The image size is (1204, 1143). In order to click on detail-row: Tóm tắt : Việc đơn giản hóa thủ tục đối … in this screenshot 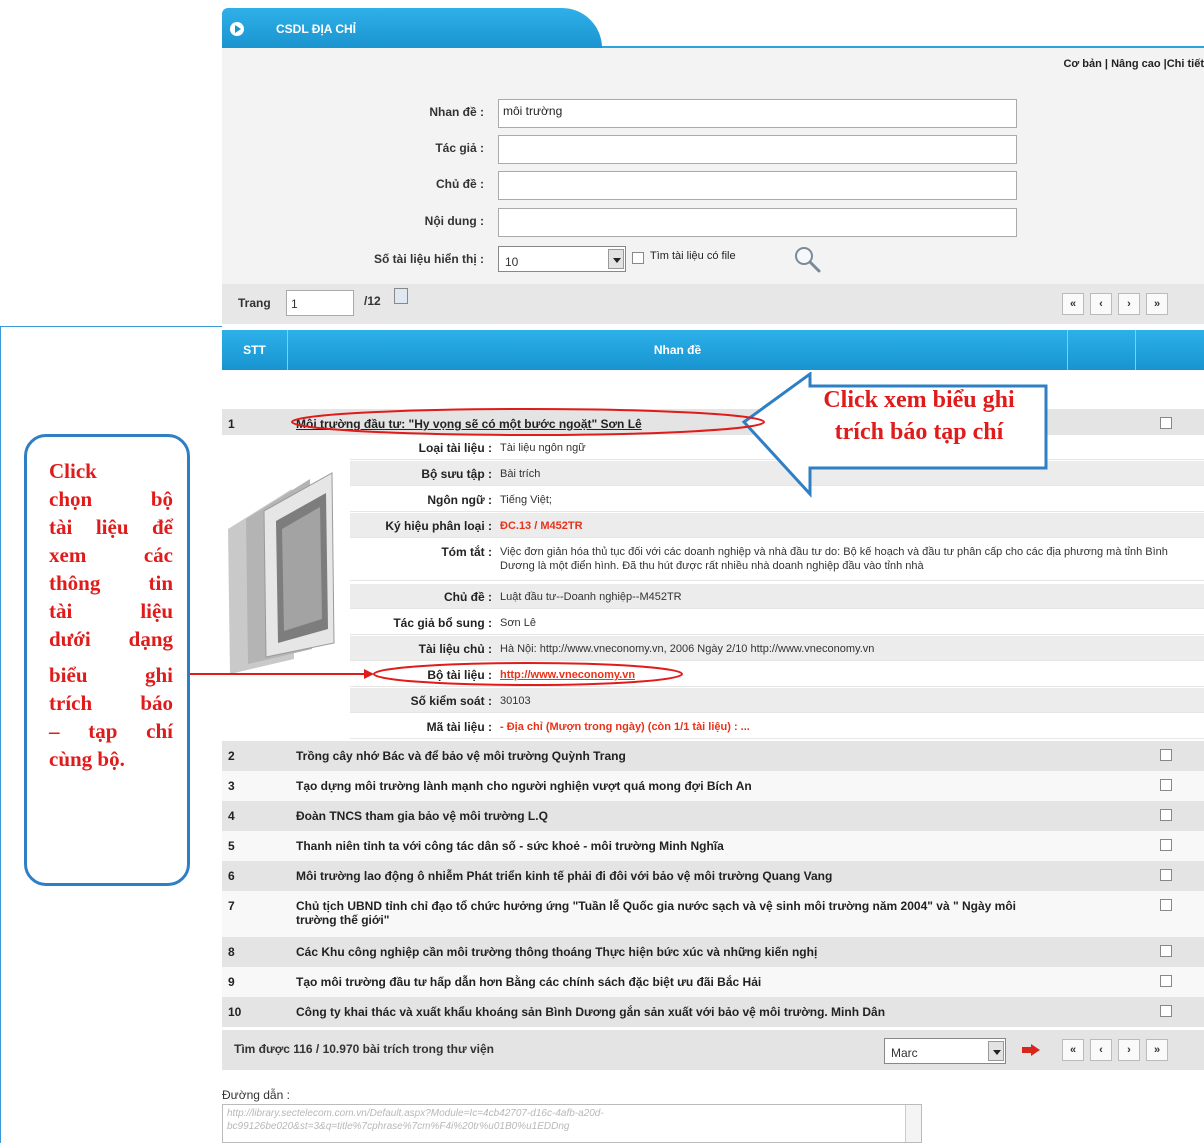, I will do `click(777, 560)`.